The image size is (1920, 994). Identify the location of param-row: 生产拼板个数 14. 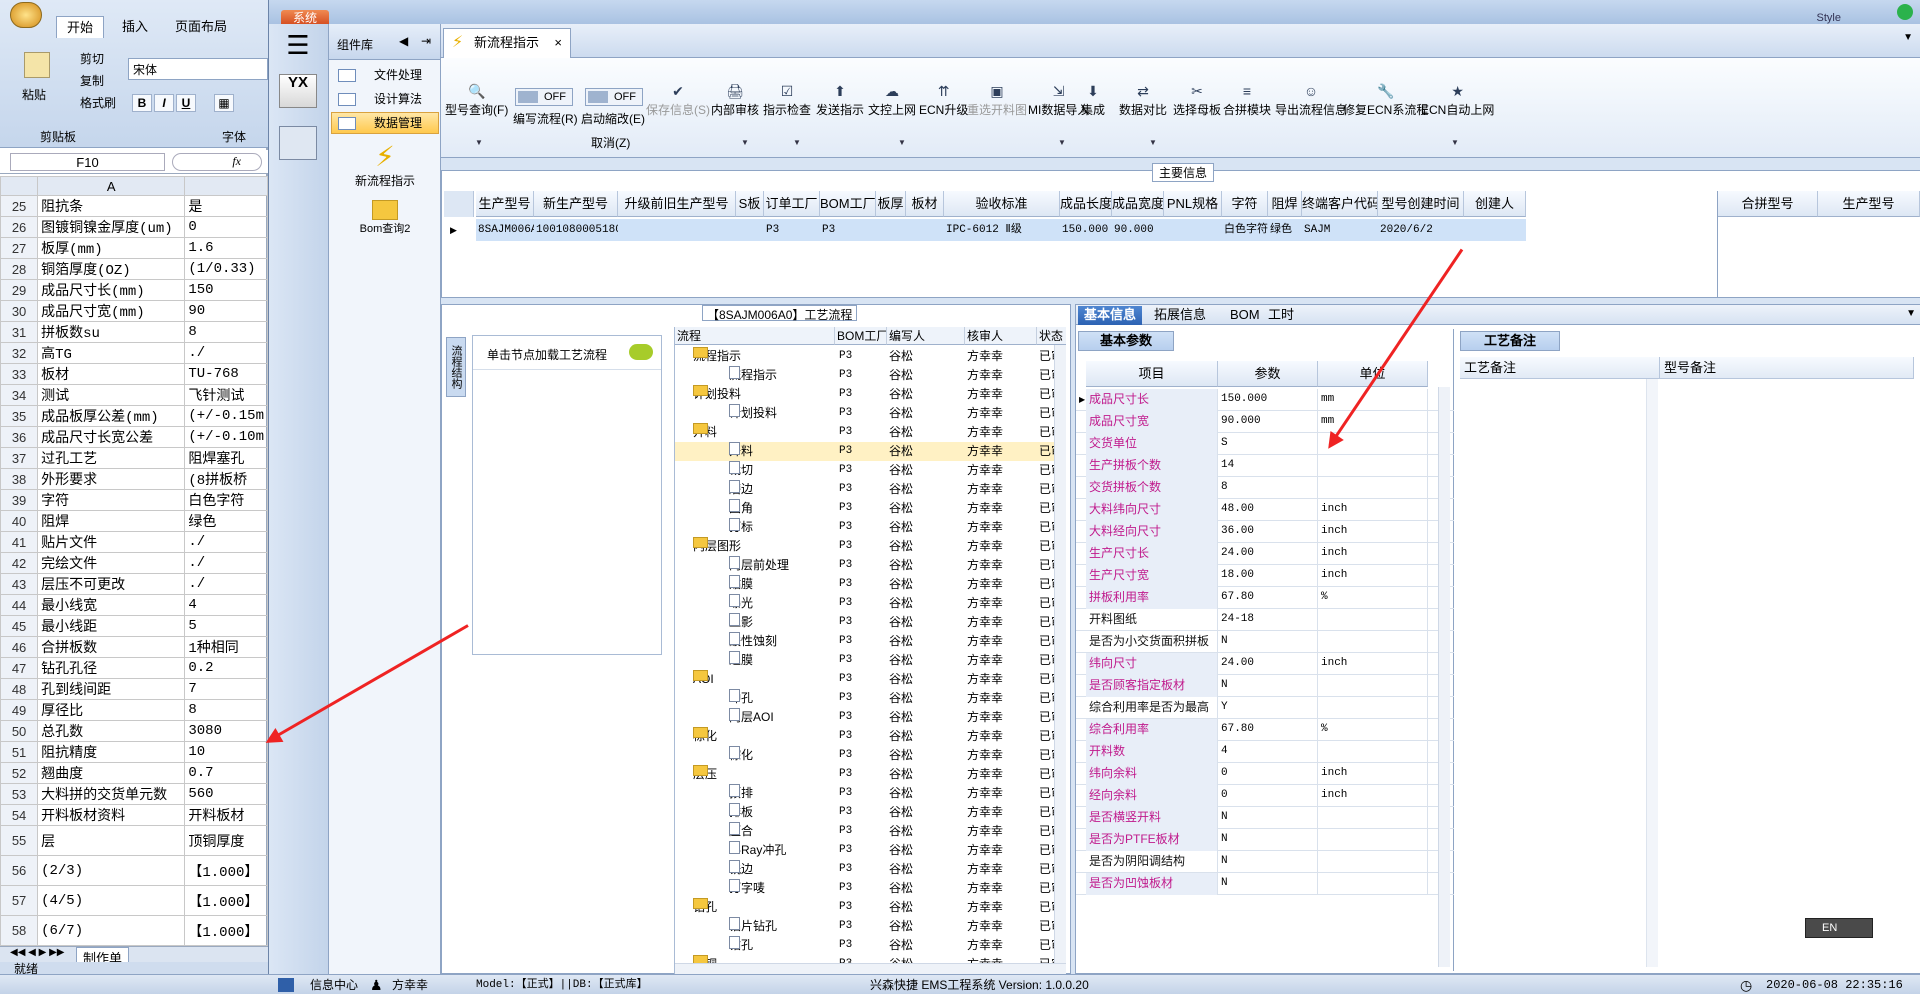
(1265, 466).